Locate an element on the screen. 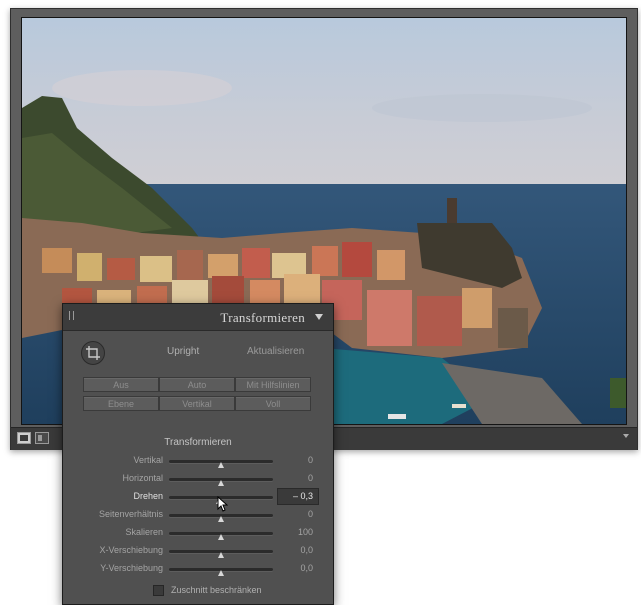  slider-value: – 0,3 is located at coordinates (303, 496).